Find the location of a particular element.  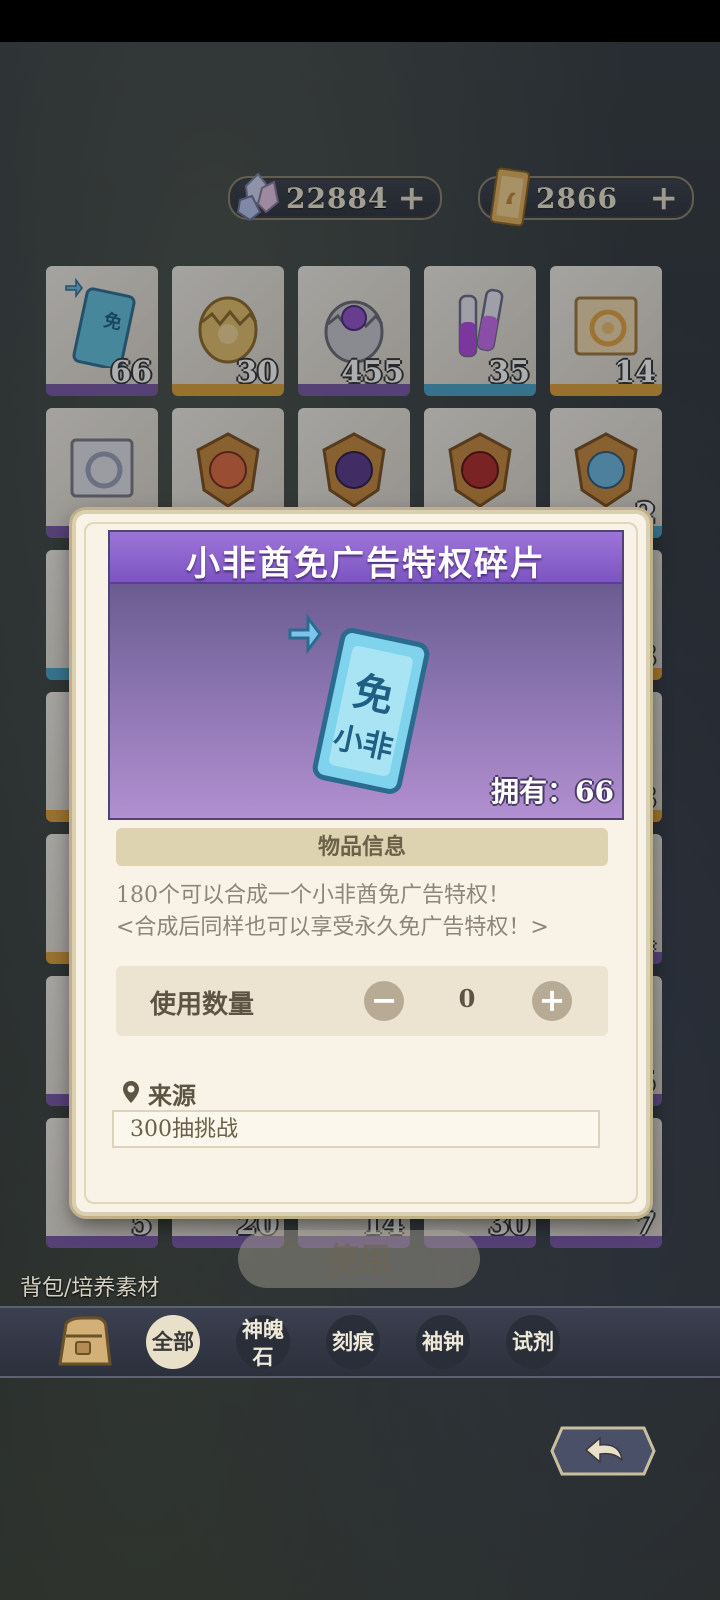

backpack-icon is located at coordinates (83, 1342).